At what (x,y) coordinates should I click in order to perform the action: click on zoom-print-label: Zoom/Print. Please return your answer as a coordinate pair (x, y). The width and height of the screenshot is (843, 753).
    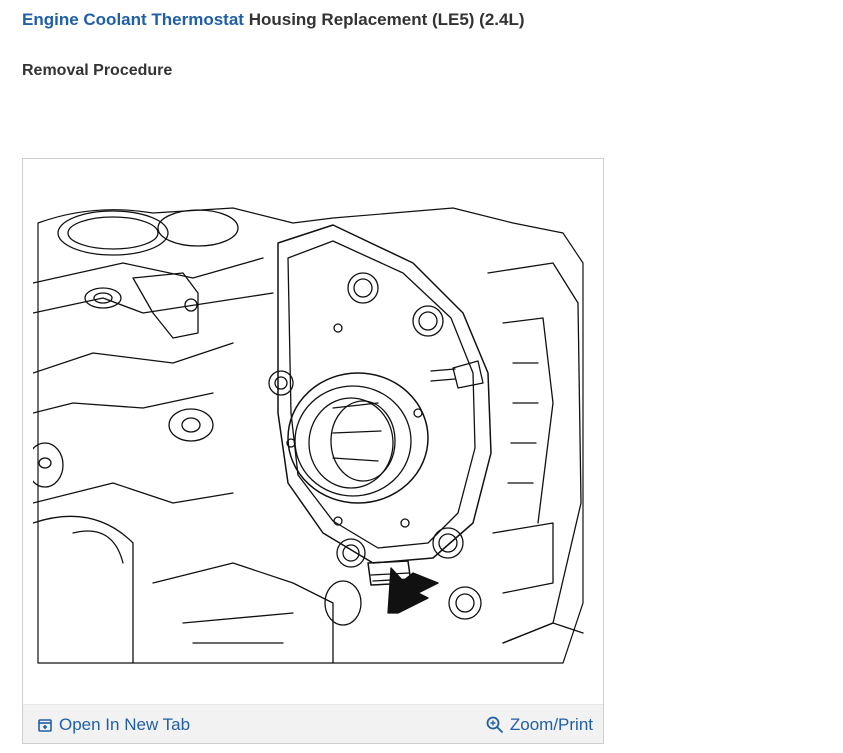
    Looking at the image, I should click on (551, 724).